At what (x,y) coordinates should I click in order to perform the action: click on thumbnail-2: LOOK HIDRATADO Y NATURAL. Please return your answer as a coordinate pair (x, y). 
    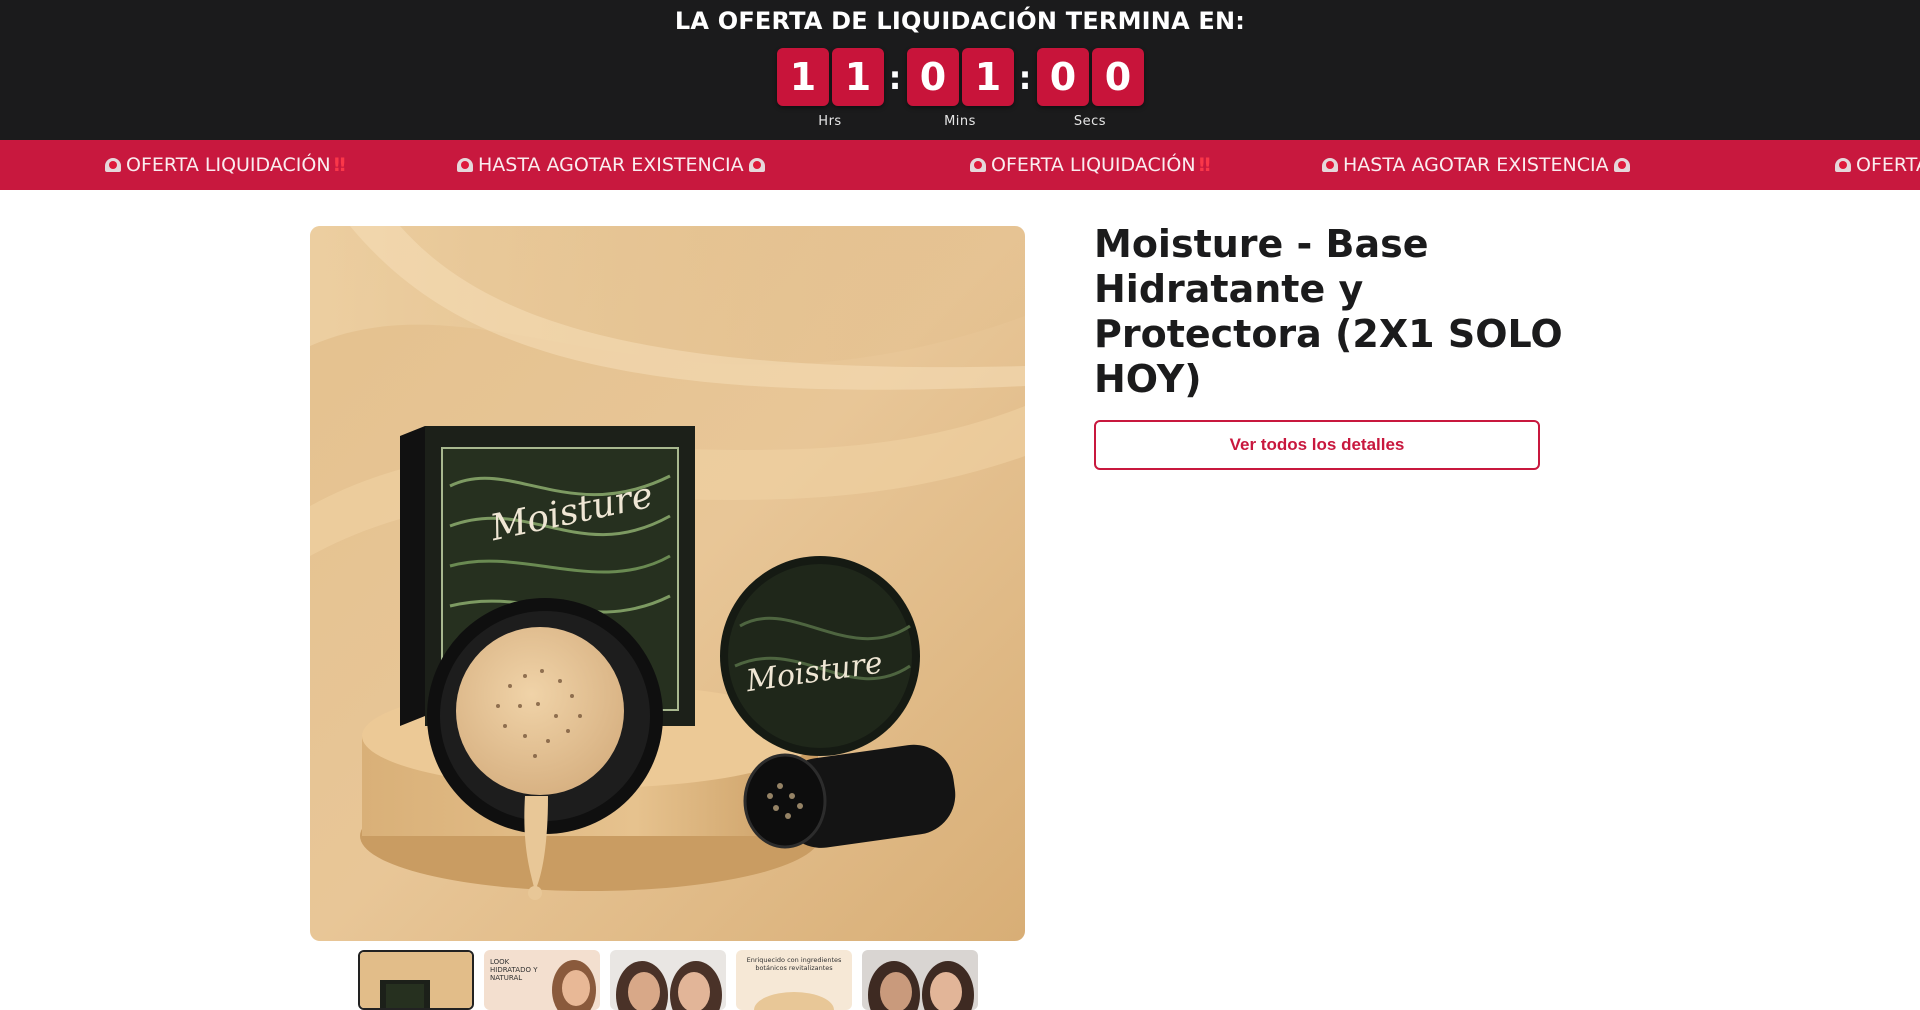
    Looking at the image, I should click on (542, 980).